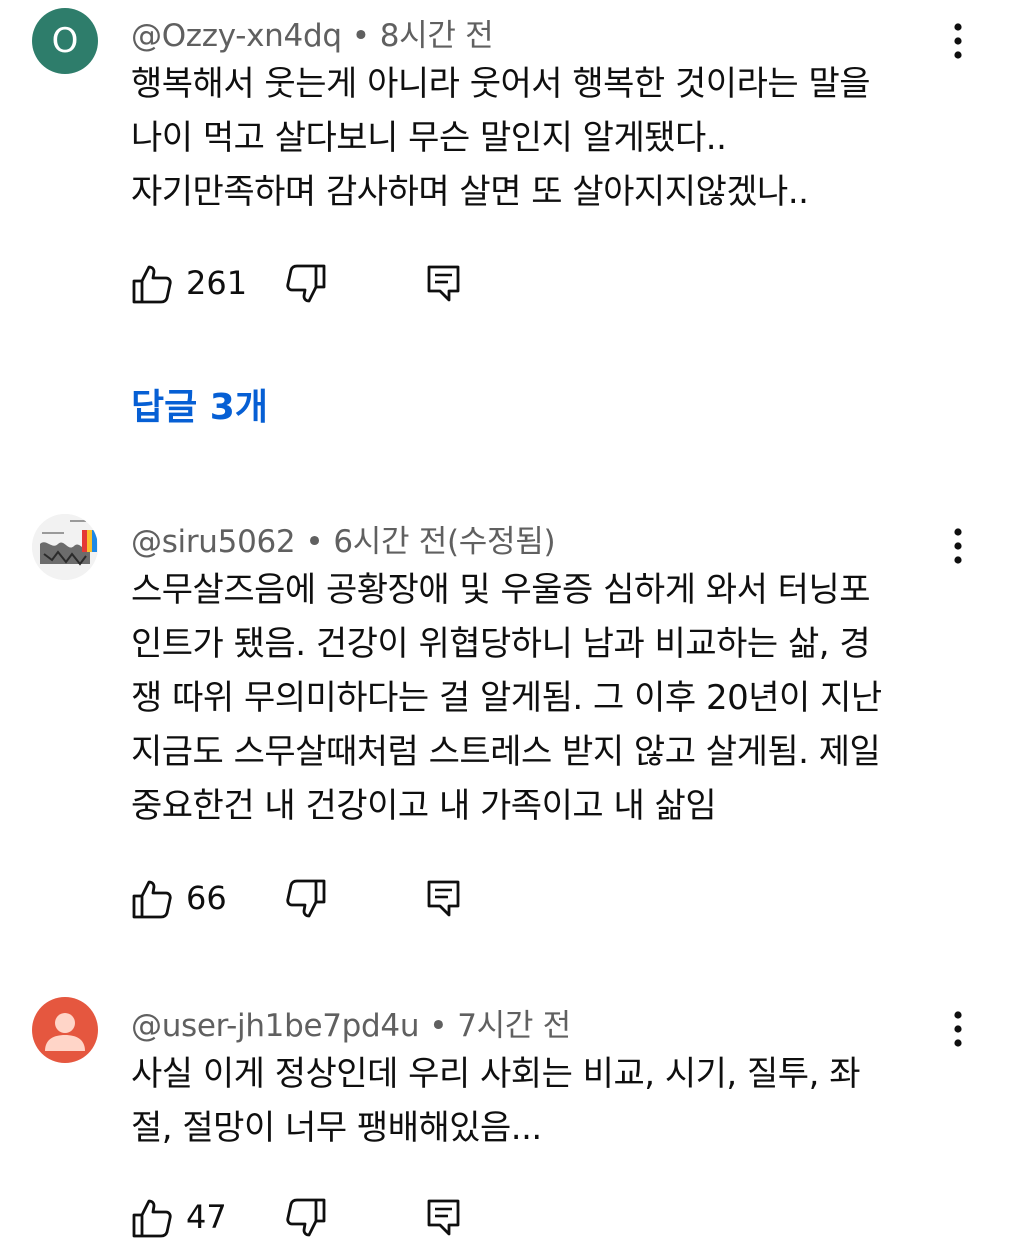 Image resolution: width=1024 pixels, height=1250 pixels. Describe the element at coordinates (444, 542) in the screenshot. I see `timestamp: 6시간 전(수정됨)` at that location.